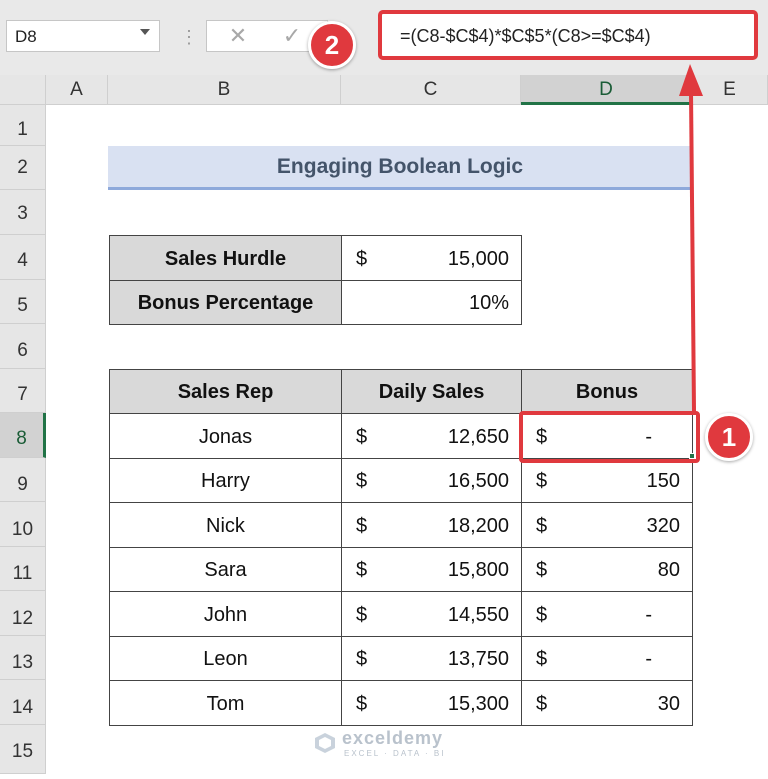 The width and height of the screenshot is (768, 779). What do you see at coordinates (23, 658) in the screenshot?
I see `row-header-13: 13` at bounding box center [23, 658].